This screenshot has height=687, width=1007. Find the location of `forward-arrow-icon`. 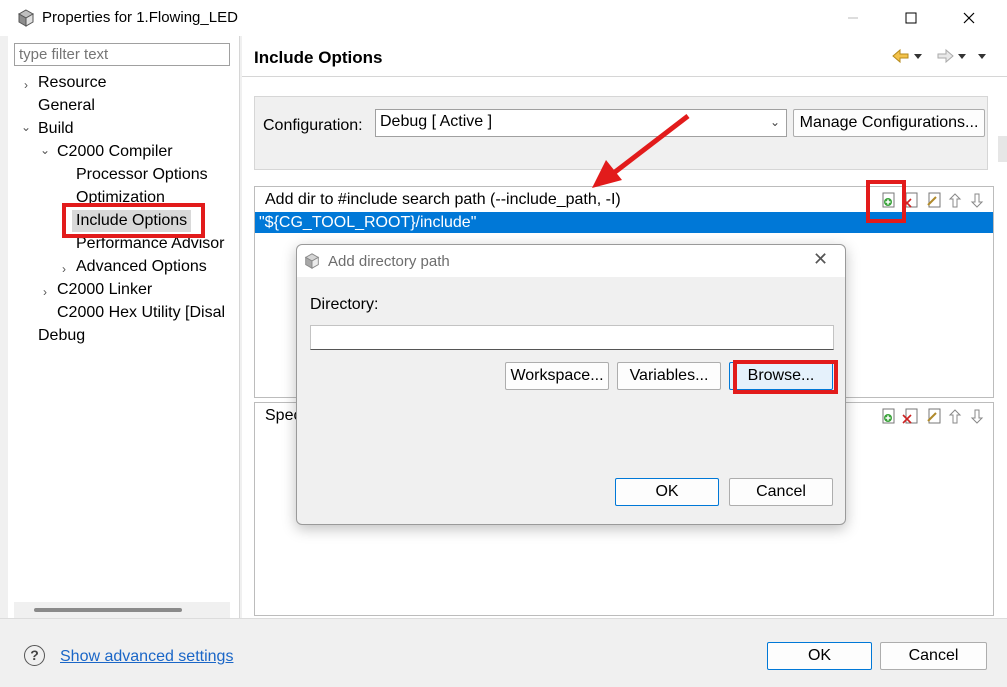

forward-arrow-icon is located at coordinates (945, 56).